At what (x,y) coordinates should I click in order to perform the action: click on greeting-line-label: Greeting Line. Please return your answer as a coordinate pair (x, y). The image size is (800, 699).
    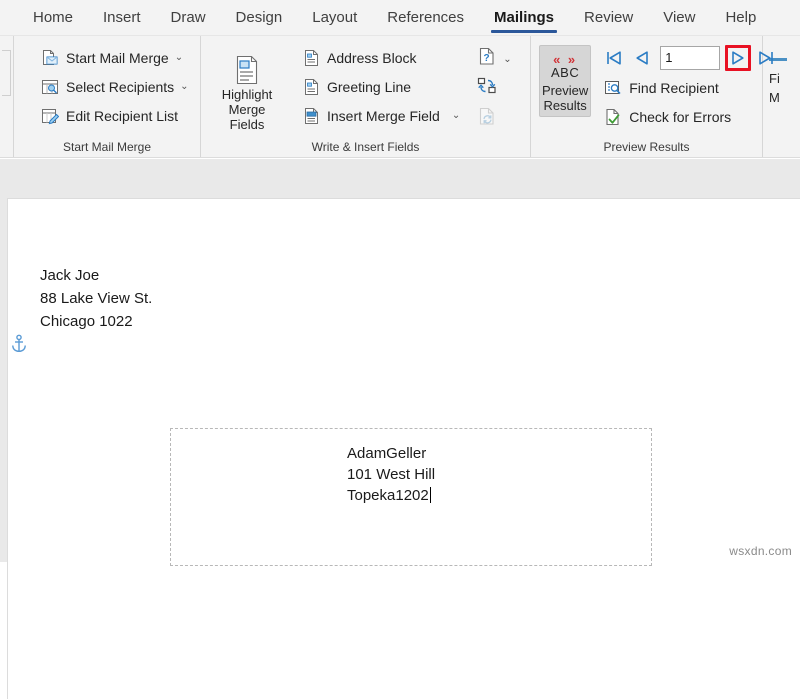
    Looking at the image, I should click on (369, 86).